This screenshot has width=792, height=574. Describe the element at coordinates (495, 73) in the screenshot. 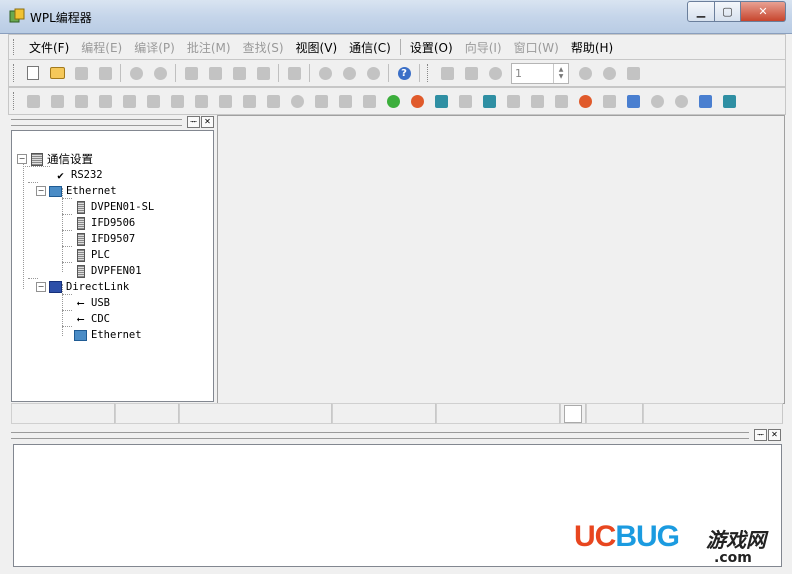

I see `monitor-button` at that location.